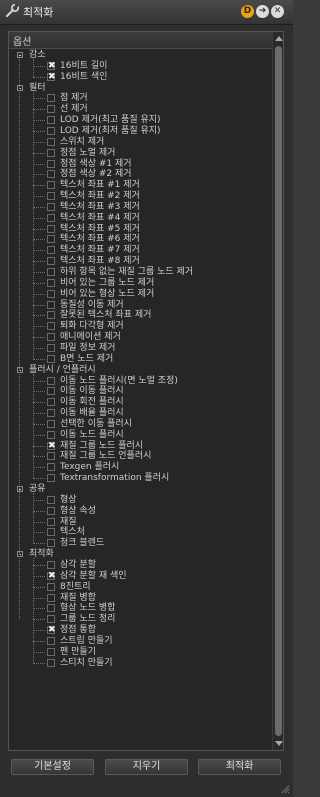 The height and width of the screenshot is (797, 320). What do you see at coordinates (277, 11) in the screenshot?
I see `close-button: ✕` at bounding box center [277, 11].